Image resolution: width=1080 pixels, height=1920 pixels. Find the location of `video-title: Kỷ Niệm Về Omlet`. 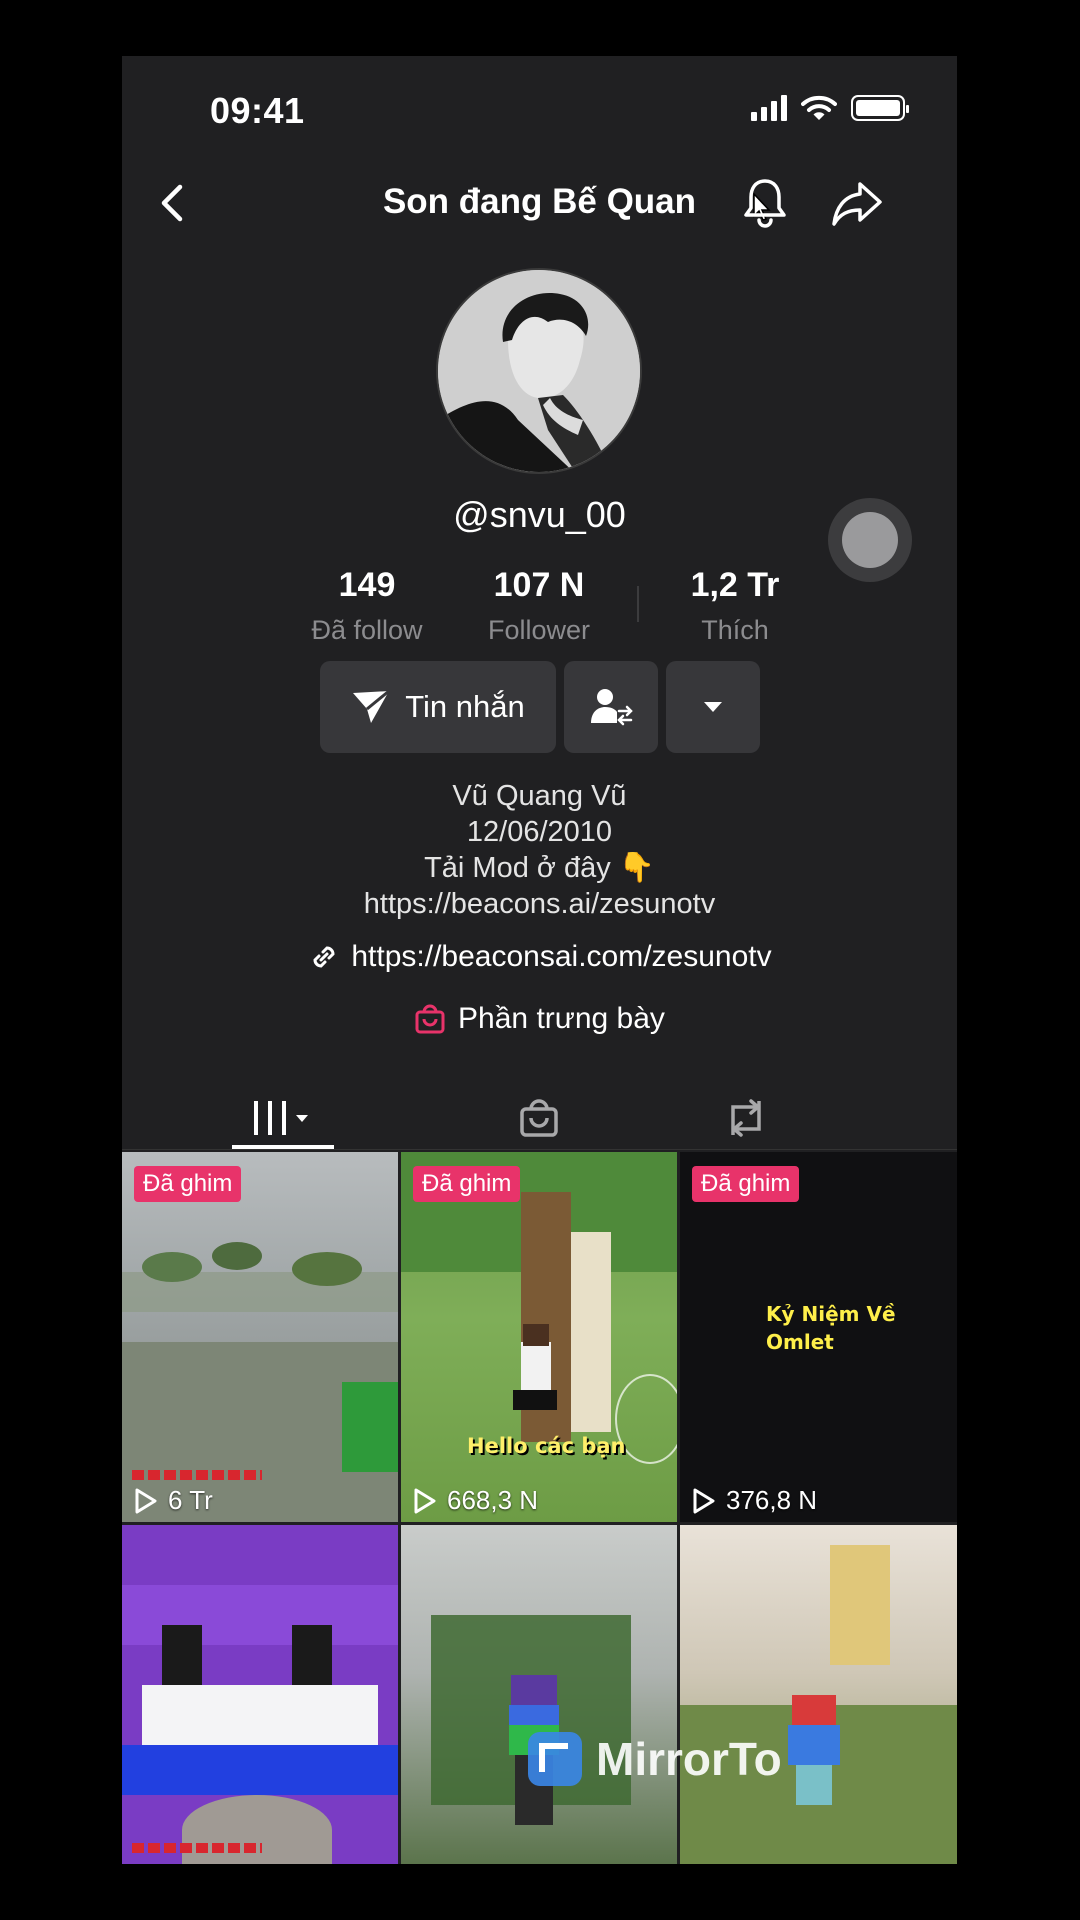

video-title: Kỷ Niệm Về Omlet is located at coordinates (831, 1328).